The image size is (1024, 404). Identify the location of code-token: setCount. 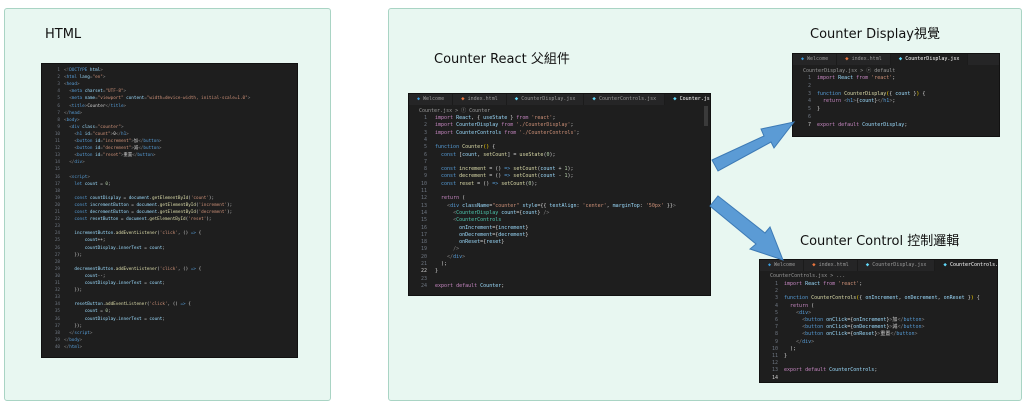
(495, 154).